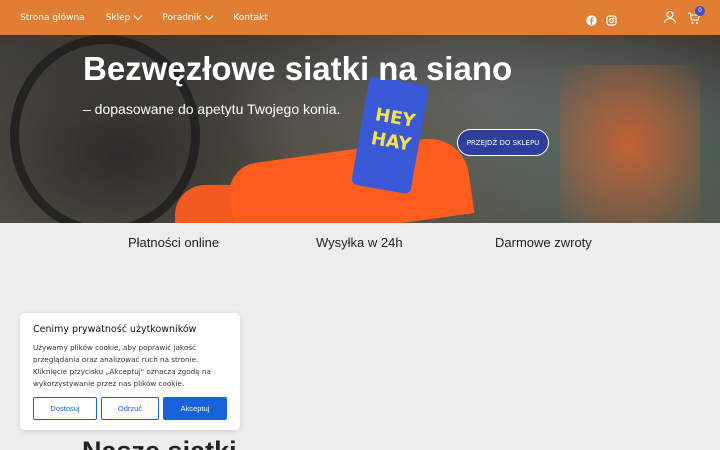 The height and width of the screenshot is (450, 720). Describe the element at coordinates (159, 443) in the screenshot. I see `section-title: Nasze siatki` at that location.